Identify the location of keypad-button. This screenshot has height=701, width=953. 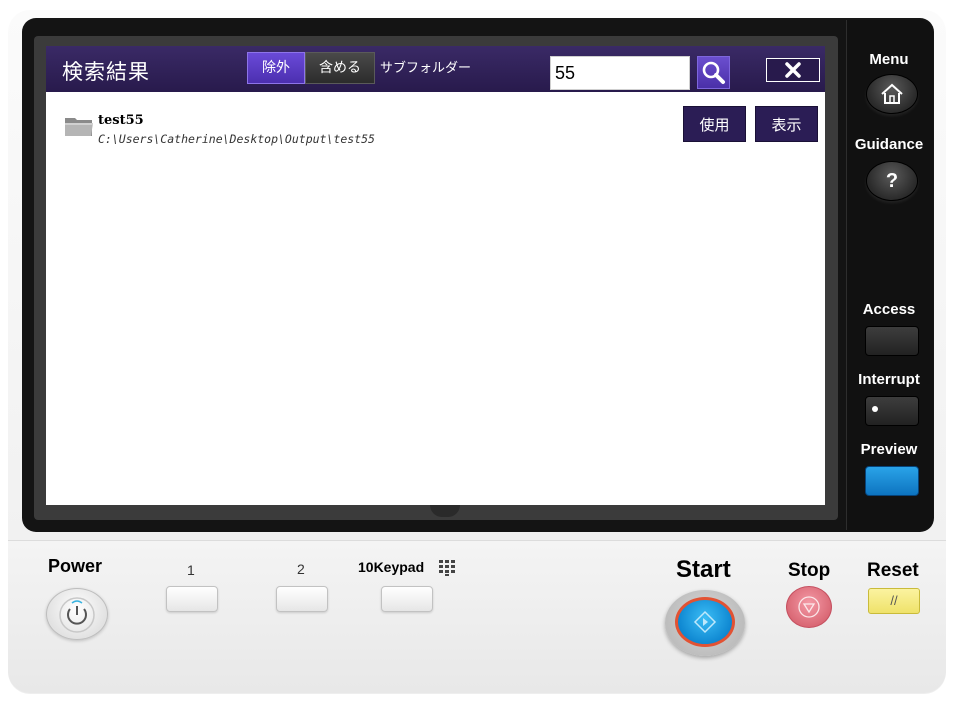
(407, 599).